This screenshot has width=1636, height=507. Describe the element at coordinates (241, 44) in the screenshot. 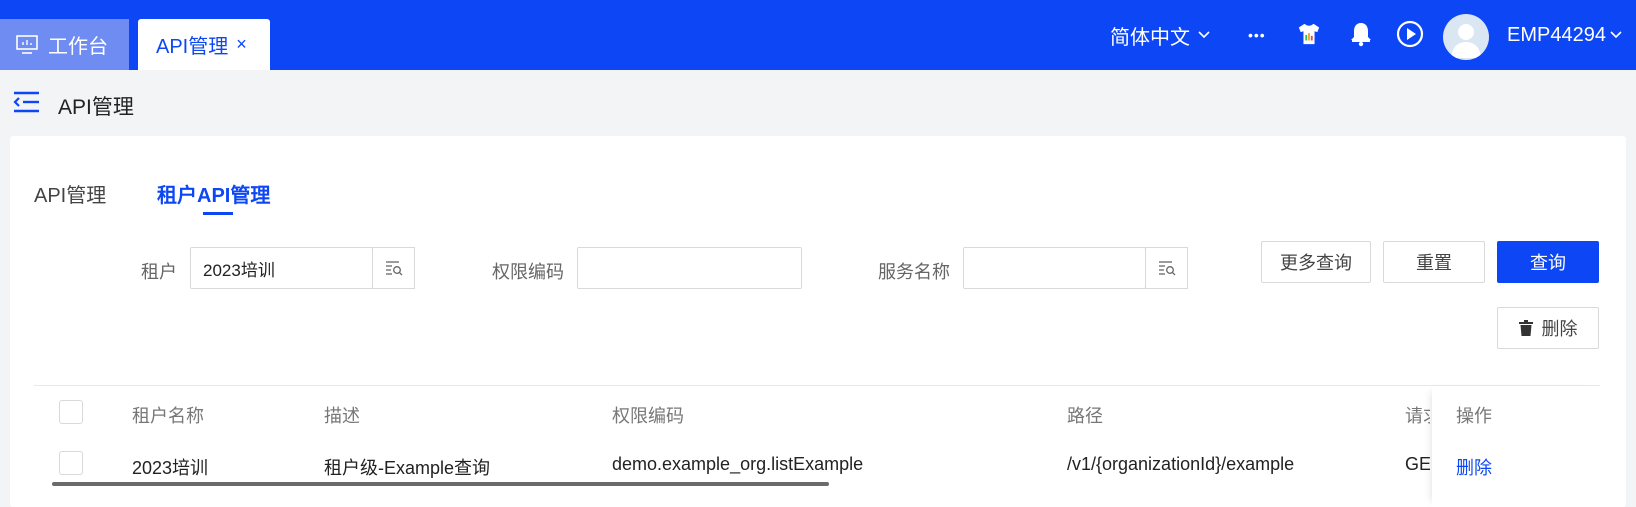

I see `close-tab-icon: ×` at that location.